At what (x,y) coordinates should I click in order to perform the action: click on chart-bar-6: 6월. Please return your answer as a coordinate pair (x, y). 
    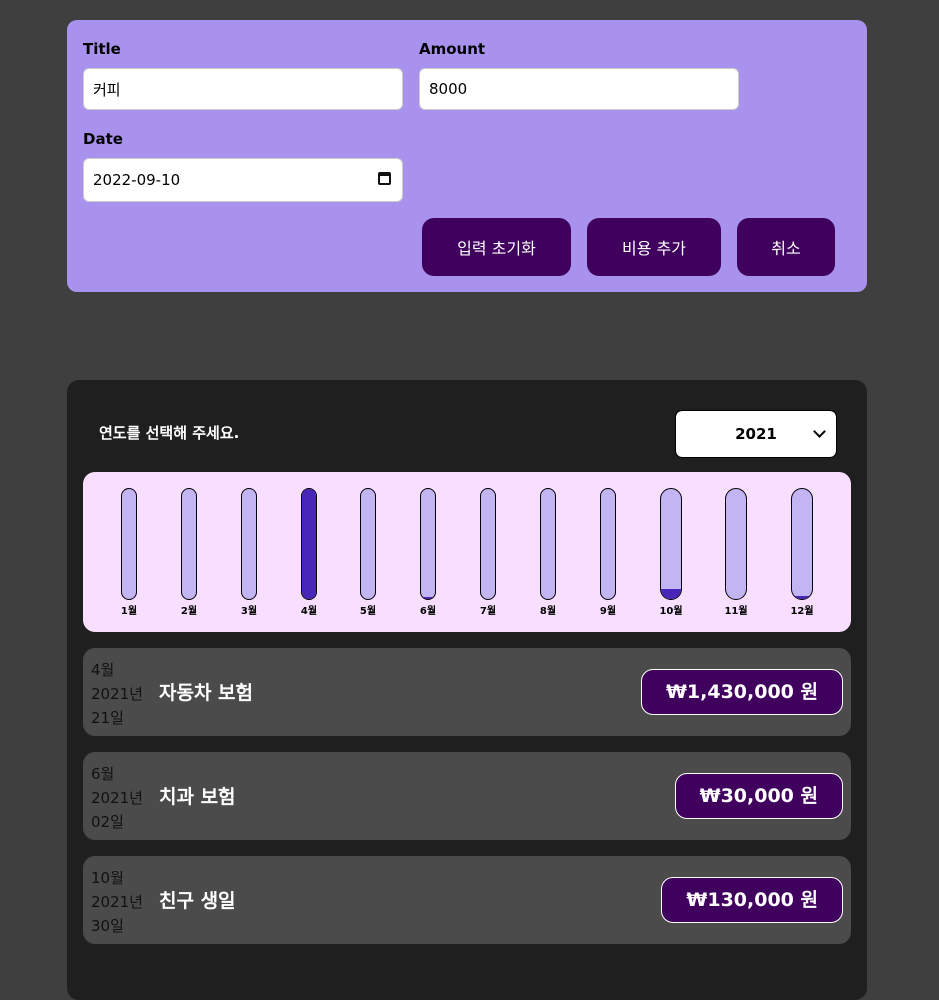
    Looking at the image, I should click on (428, 553).